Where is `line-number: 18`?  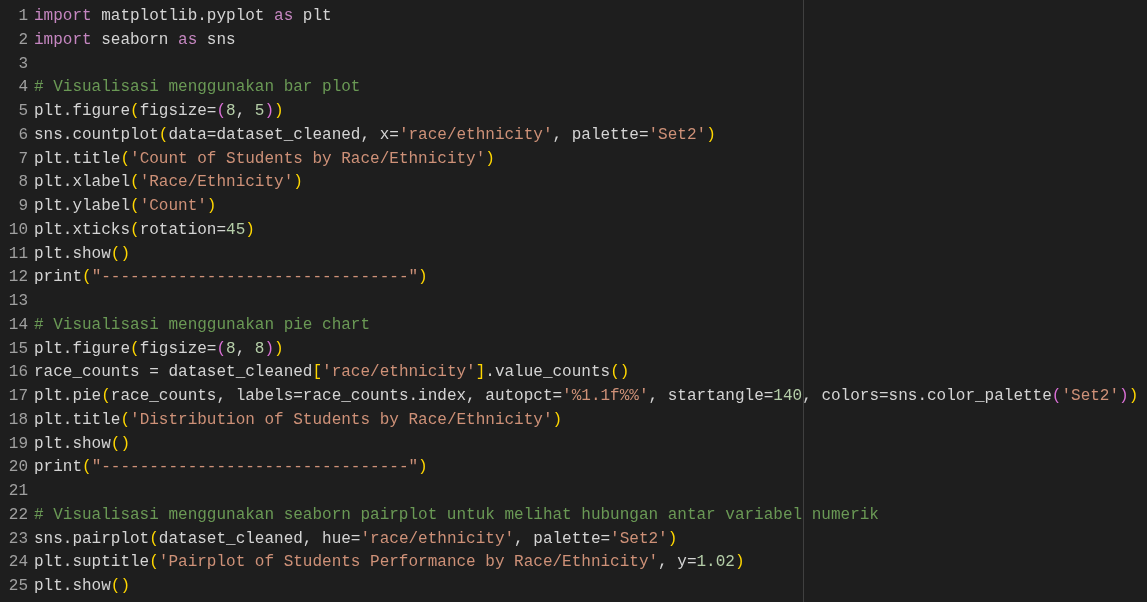
line-number: 18 is located at coordinates (17, 420).